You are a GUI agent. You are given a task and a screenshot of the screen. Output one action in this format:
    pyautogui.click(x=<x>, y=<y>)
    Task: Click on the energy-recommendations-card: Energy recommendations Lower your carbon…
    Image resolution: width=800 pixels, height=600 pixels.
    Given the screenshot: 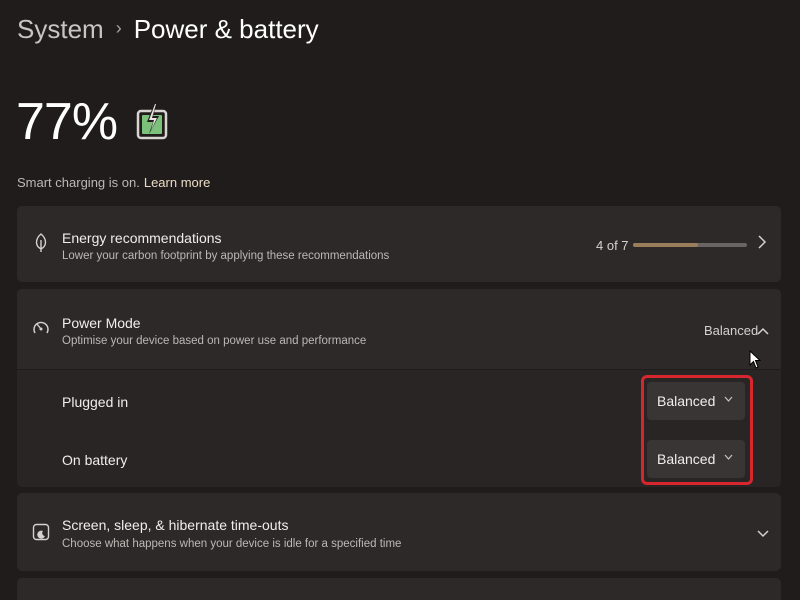 What is the action you would take?
    pyautogui.click(x=399, y=244)
    